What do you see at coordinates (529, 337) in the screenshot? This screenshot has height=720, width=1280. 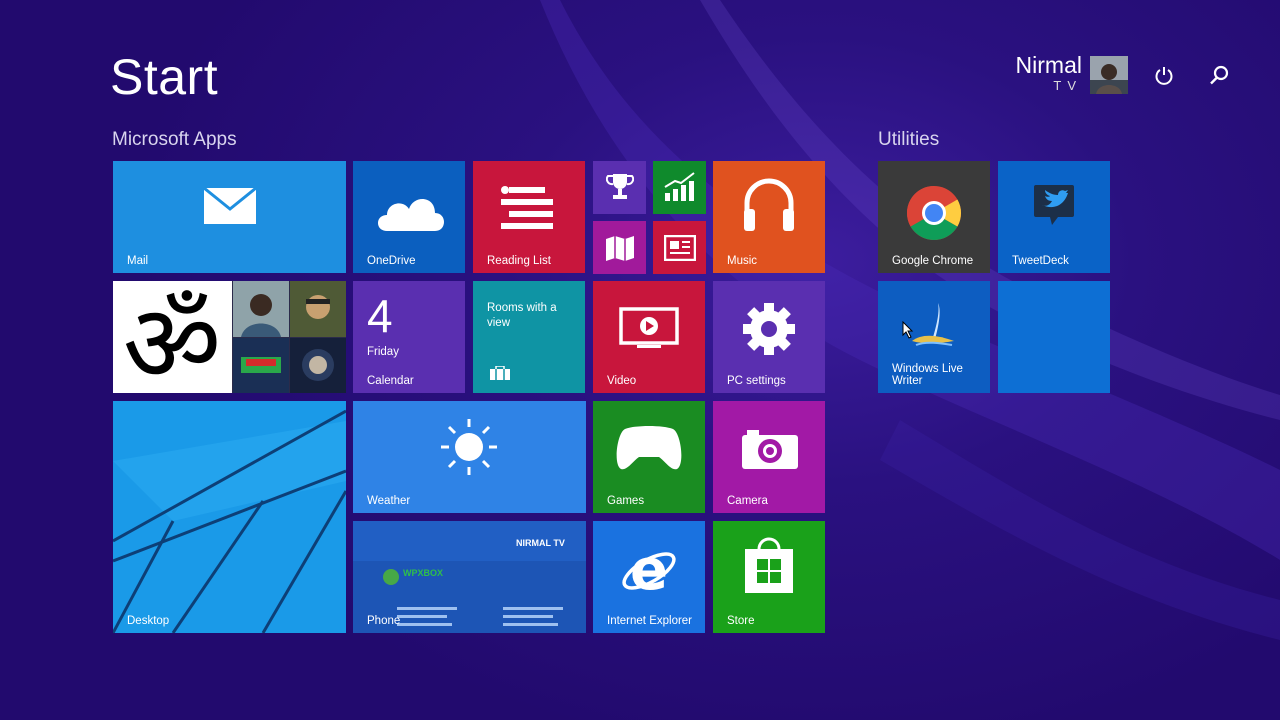 I see `tile-travel: Rooms with a view` at bounding box center [529, 337].